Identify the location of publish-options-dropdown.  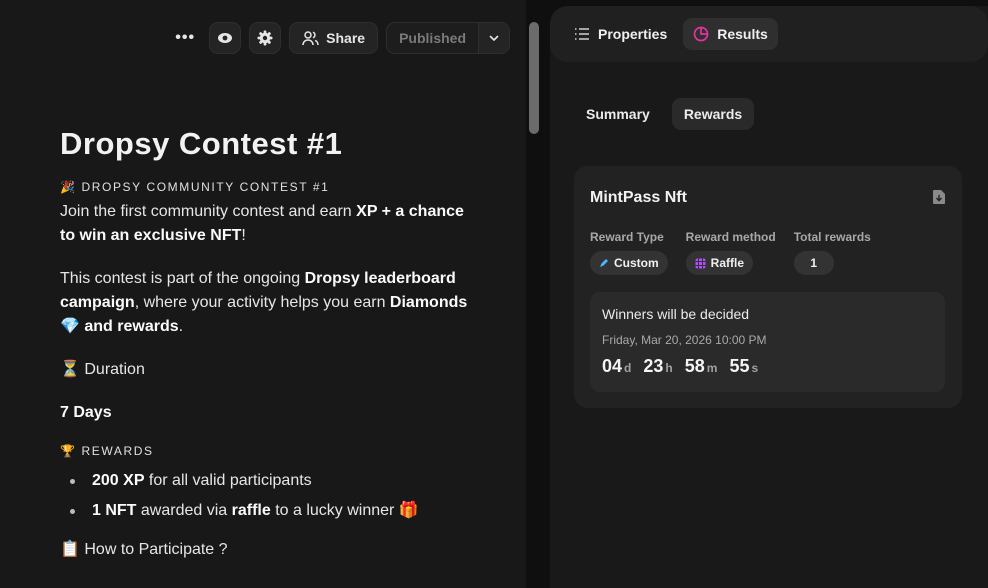
(494, 38).